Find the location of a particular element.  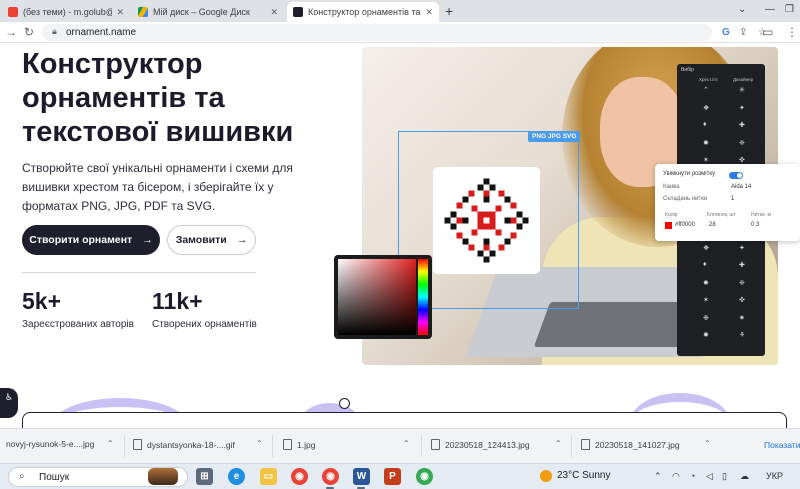

stat-ornaments-label: Створених орнаментів is located at coordinates (204, 324).